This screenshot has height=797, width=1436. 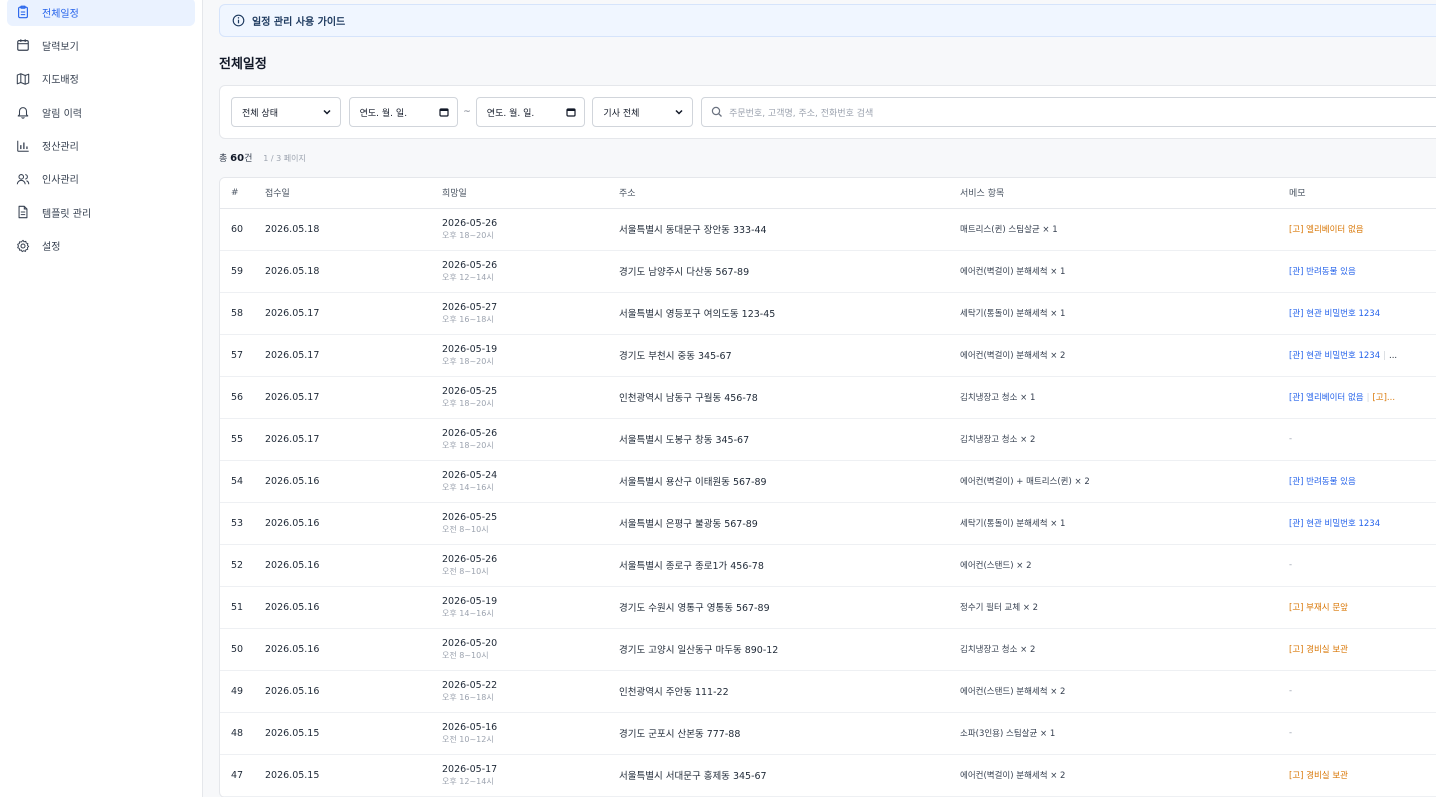 I want to click on cell-address: 경기도 군포시 산본동 777-88, so click(x=778, y=733).